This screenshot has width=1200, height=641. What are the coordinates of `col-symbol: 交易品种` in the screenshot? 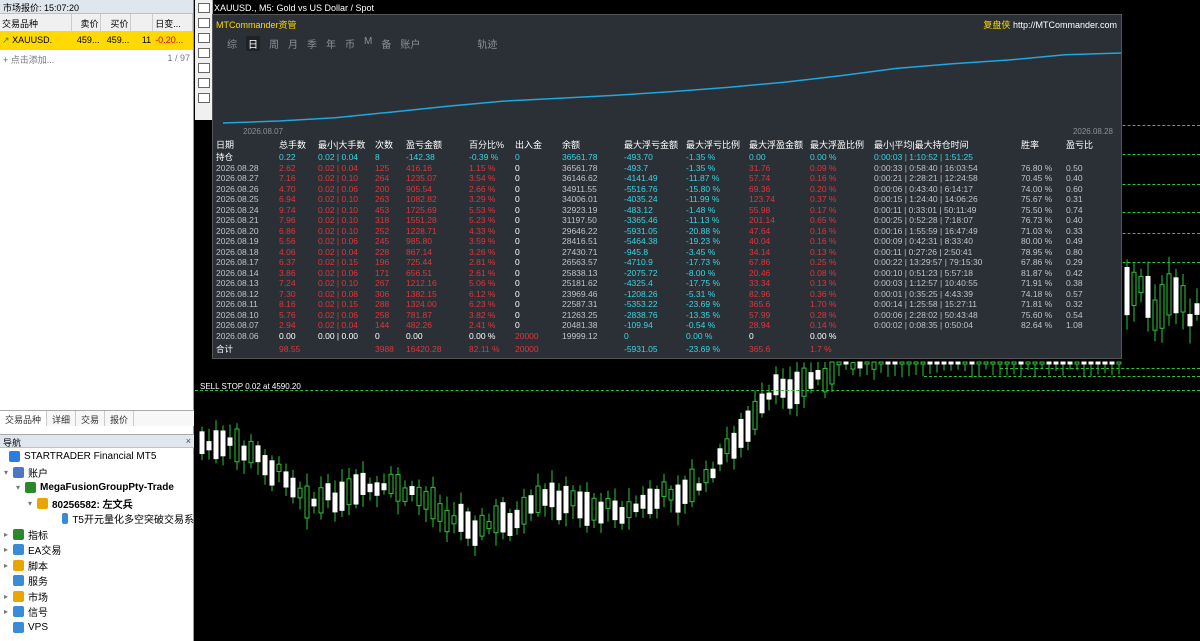 It's located at (36, 22).